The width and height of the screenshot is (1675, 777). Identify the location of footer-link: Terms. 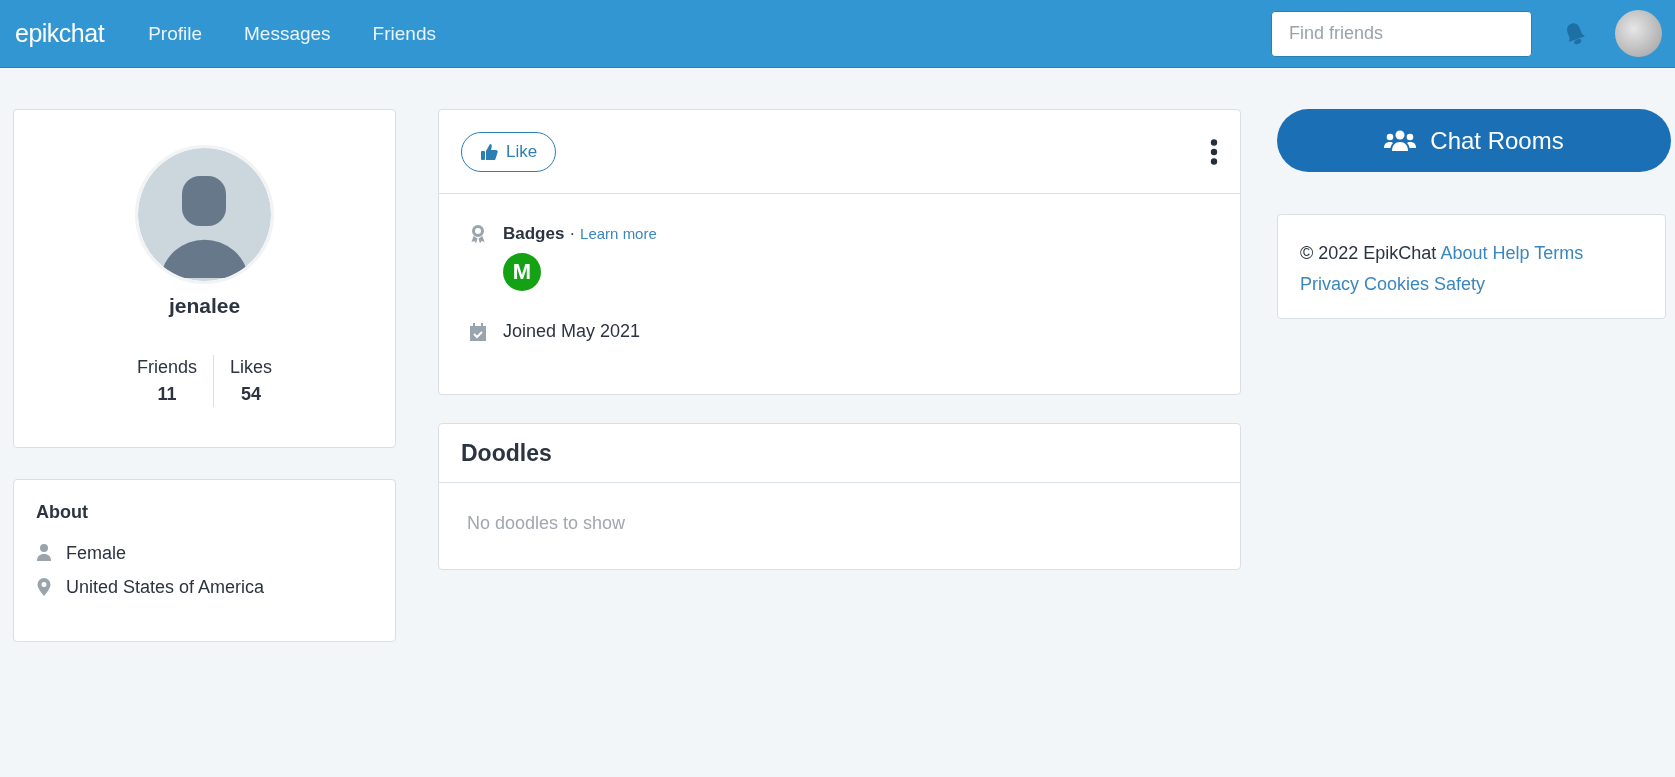
(1559, 253).